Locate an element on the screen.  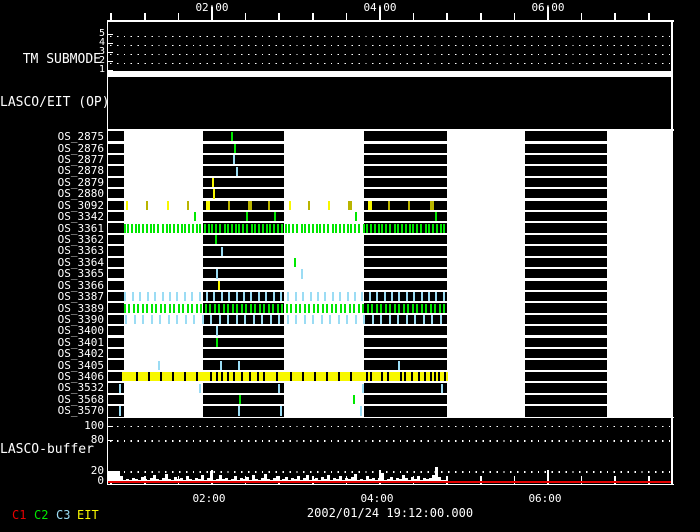
bottom-axis-line is located at coordinates (390, 484).